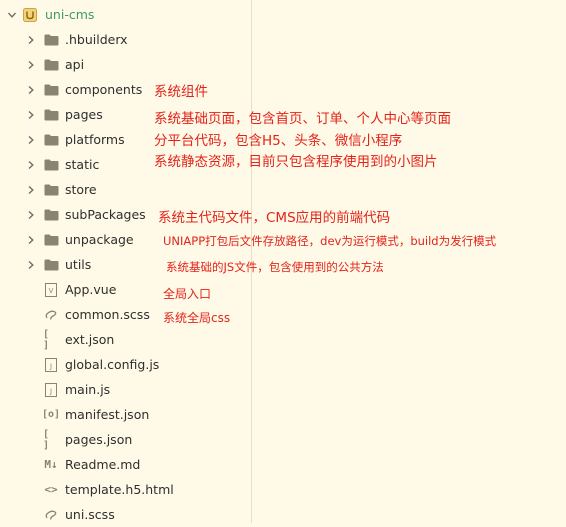 This screenshot has width=566, height=527. Describe the element at coordinates (296, 162) in the screenshot. I see `annotation-static: 系统静态资源，目前只包含程序使用到的小图片` at that location.